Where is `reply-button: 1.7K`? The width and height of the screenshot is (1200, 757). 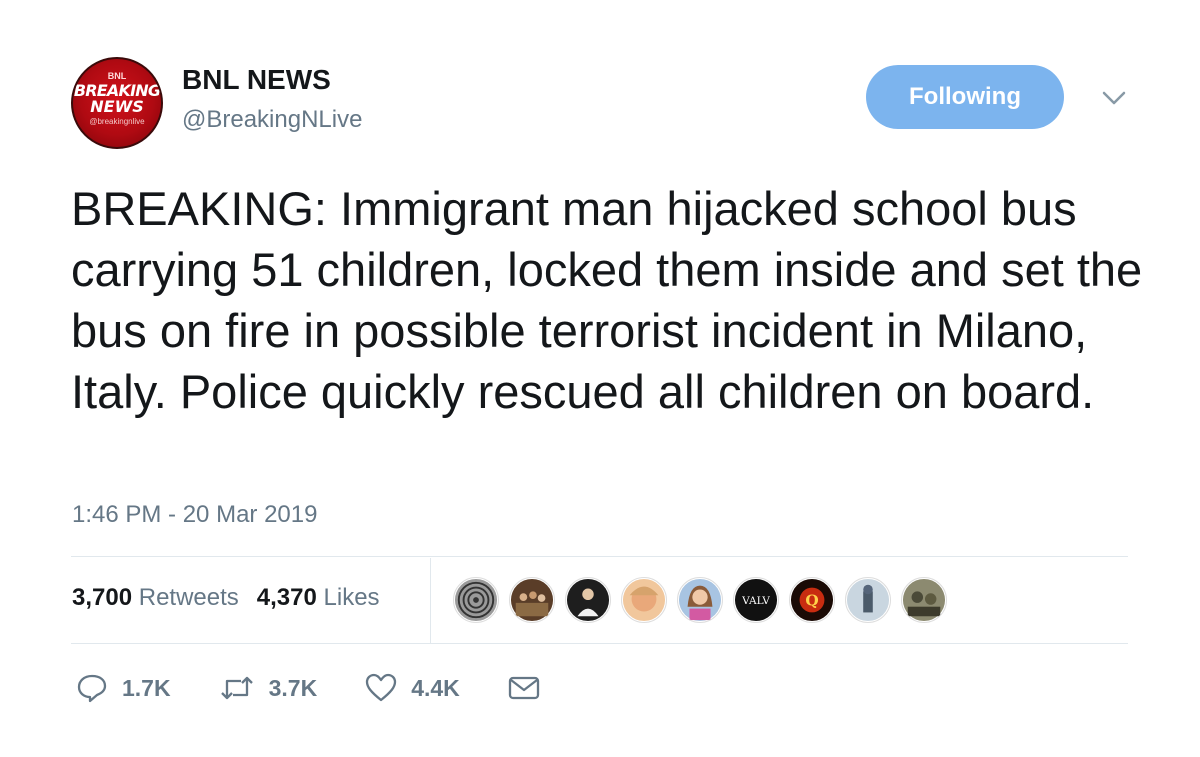 reply-button: 1.7K is located at coordinates (123, 688).